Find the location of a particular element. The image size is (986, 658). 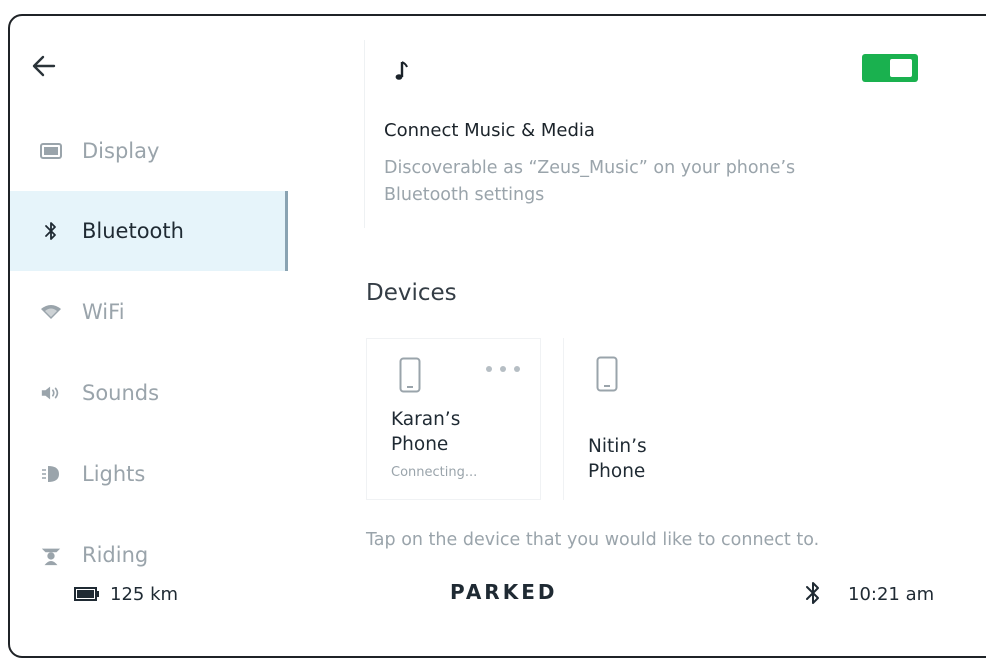

divider is located at coordinates (364, 134).